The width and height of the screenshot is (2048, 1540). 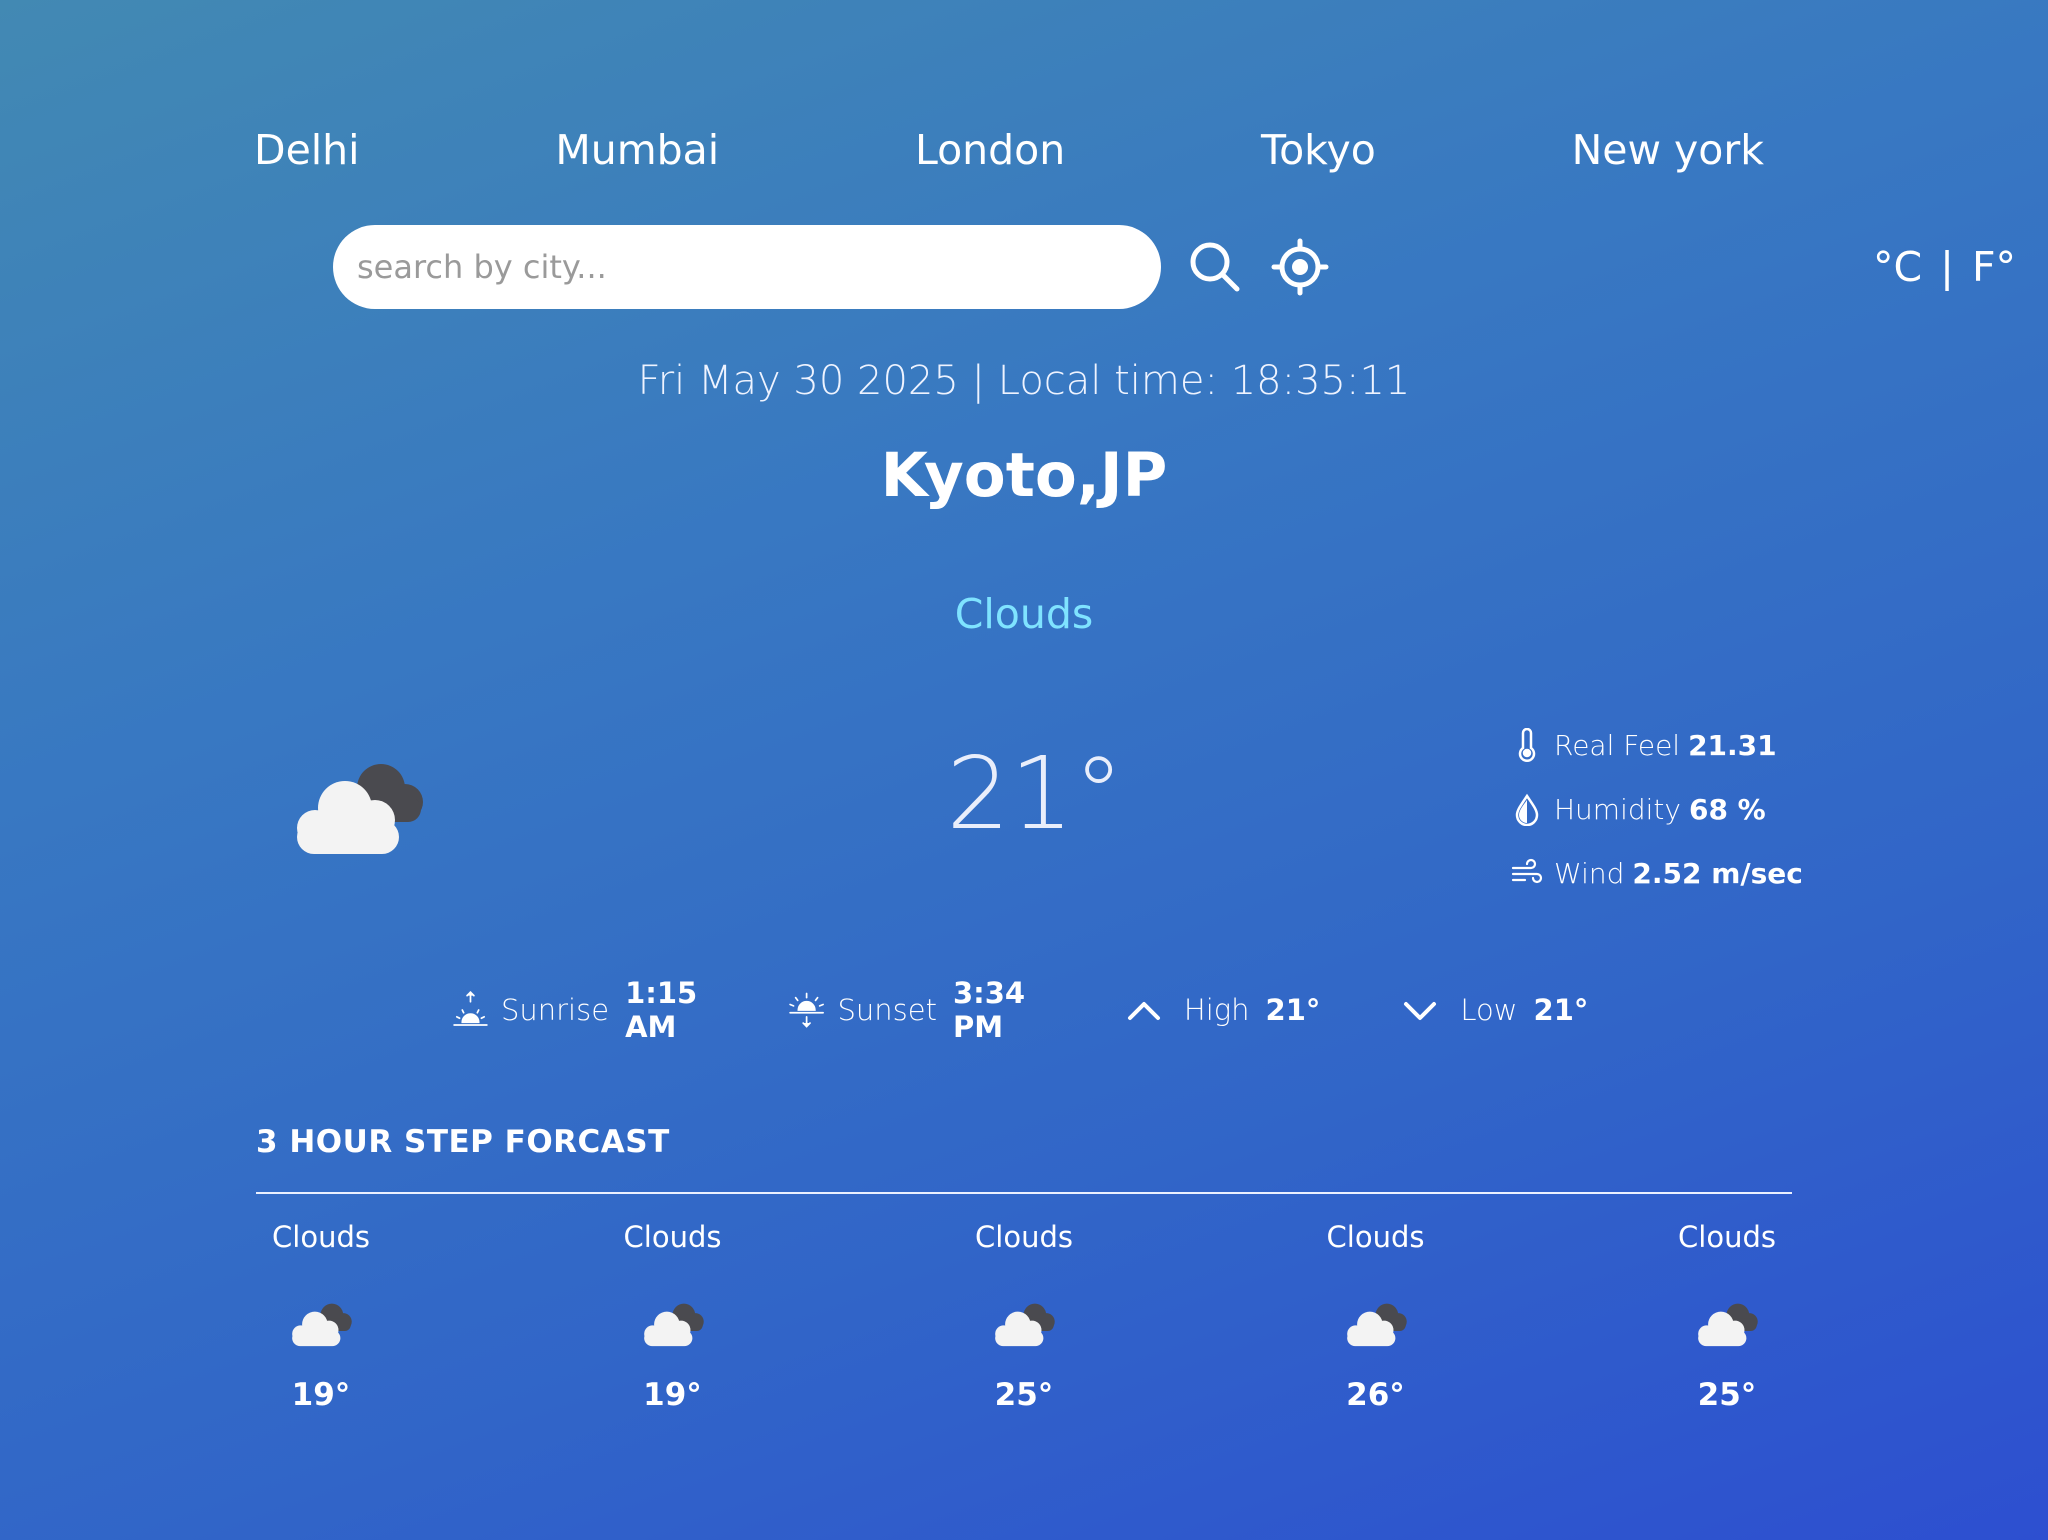 What do you see at coordinates (1732, 745) in the screenshot?
I see `real-feel-value: 21.31` at bounding box center [1732, 745].